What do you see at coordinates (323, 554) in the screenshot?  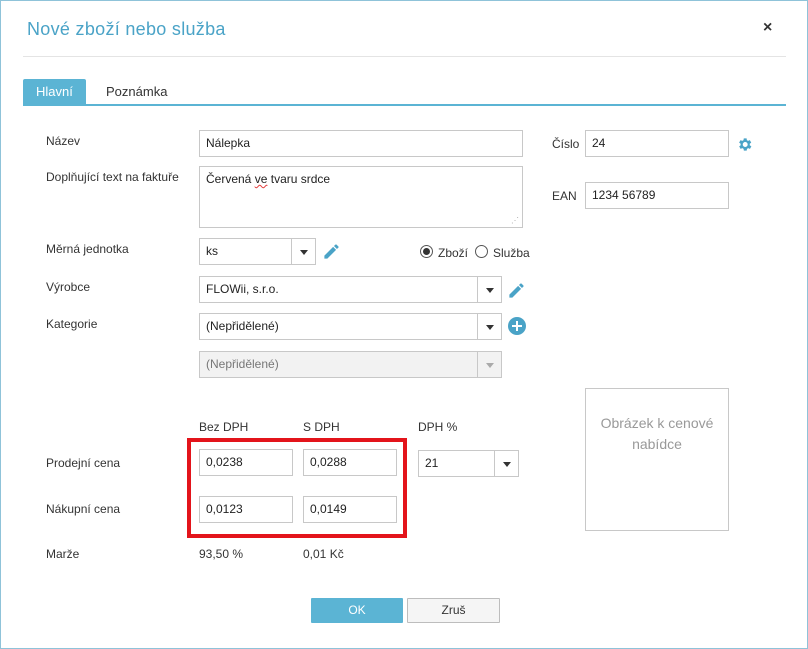 I see `margin-amount: 0,01 Kč` at bounding box center [323, 554].